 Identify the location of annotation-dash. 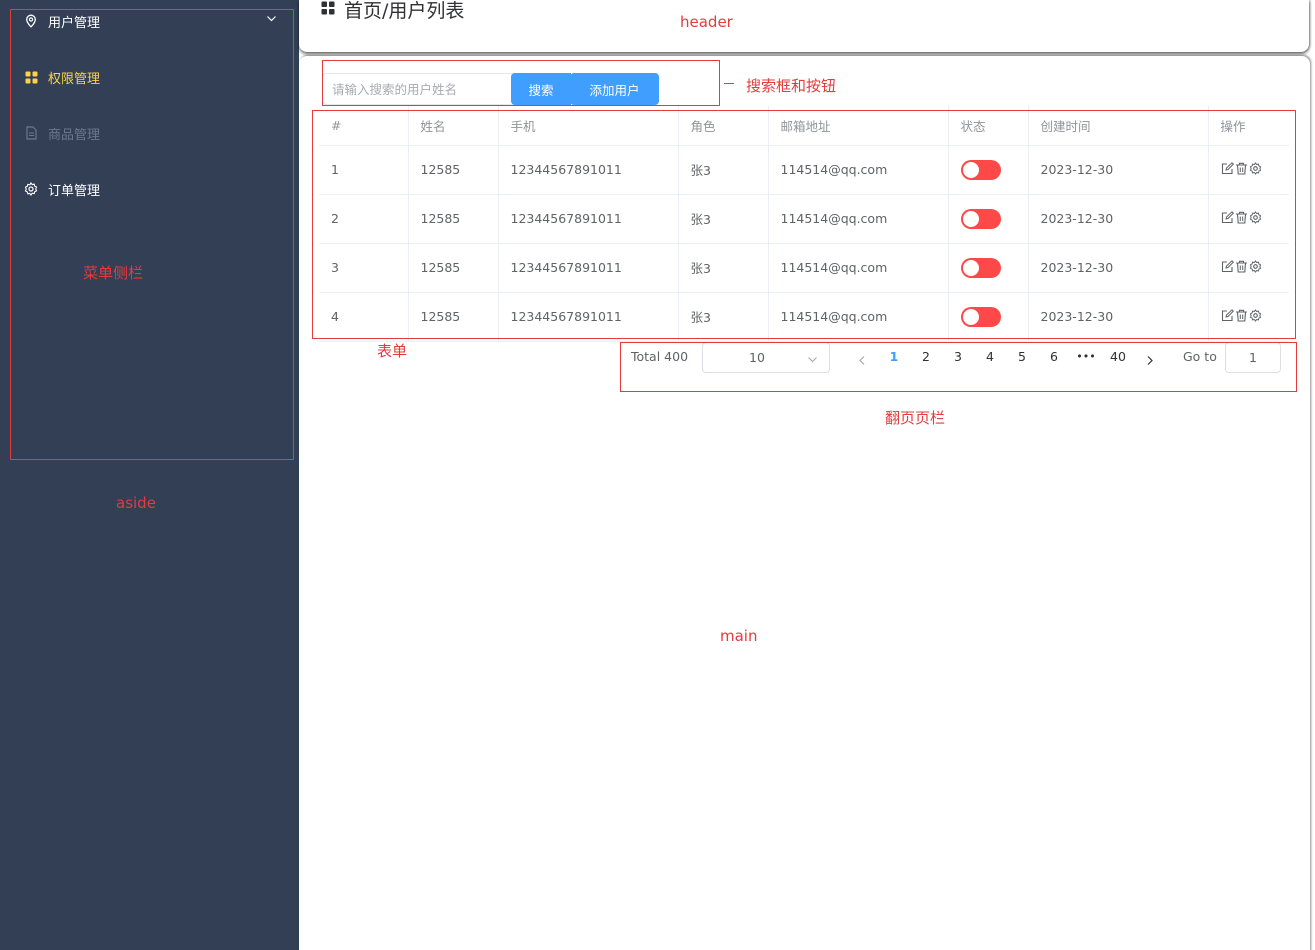
(729, 83).